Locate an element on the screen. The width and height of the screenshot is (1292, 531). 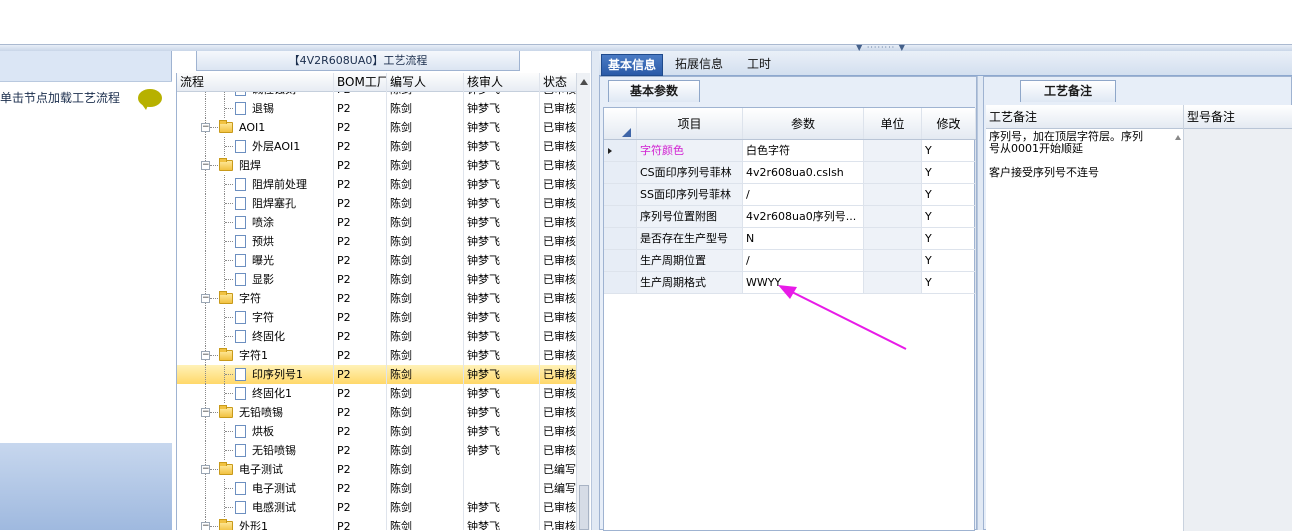
param-value-cell: WWYY is located at coordinates (803, 282).